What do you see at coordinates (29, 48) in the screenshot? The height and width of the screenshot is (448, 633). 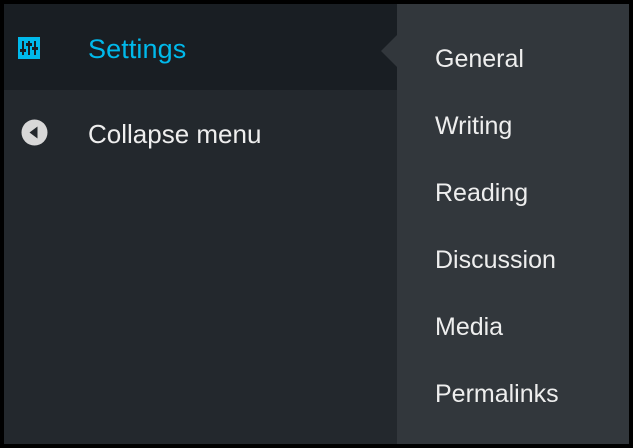 I see `settings-sliders-icon` at bounding box center [29, 48].